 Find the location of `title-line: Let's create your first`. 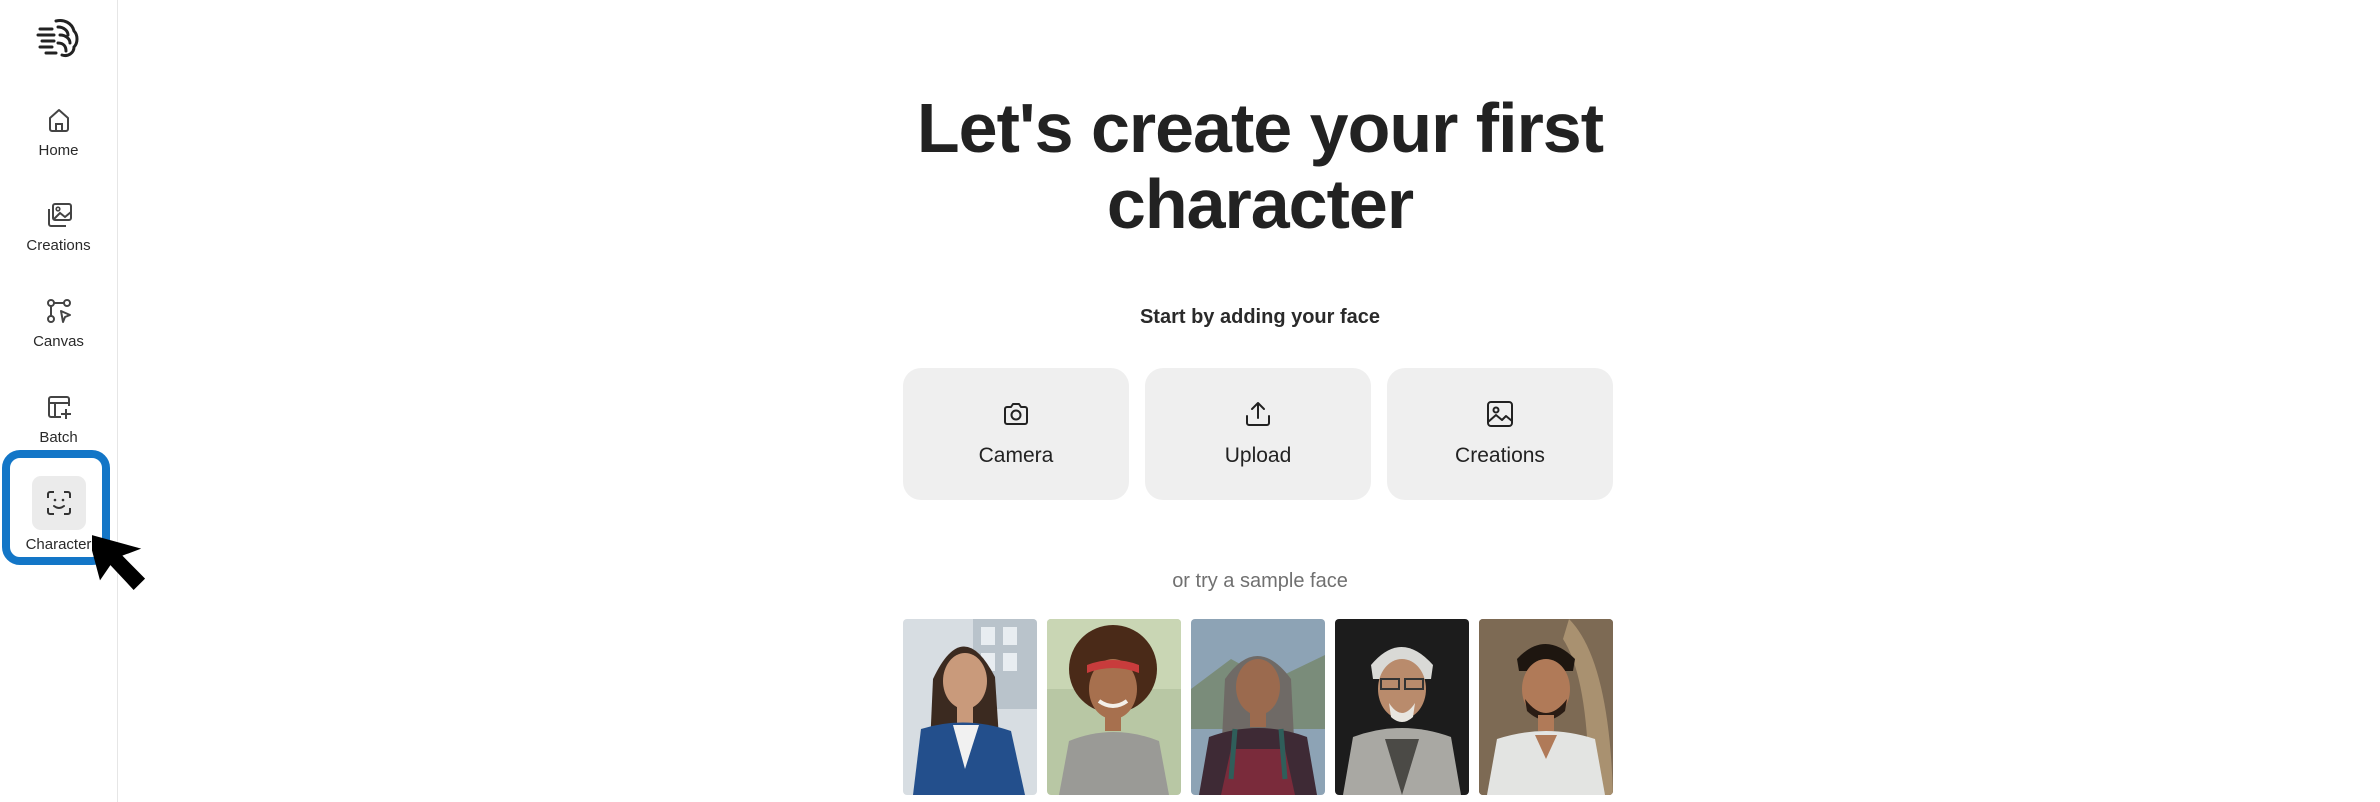

title-line: Let's create your first is located at coordinates (1260, 128).